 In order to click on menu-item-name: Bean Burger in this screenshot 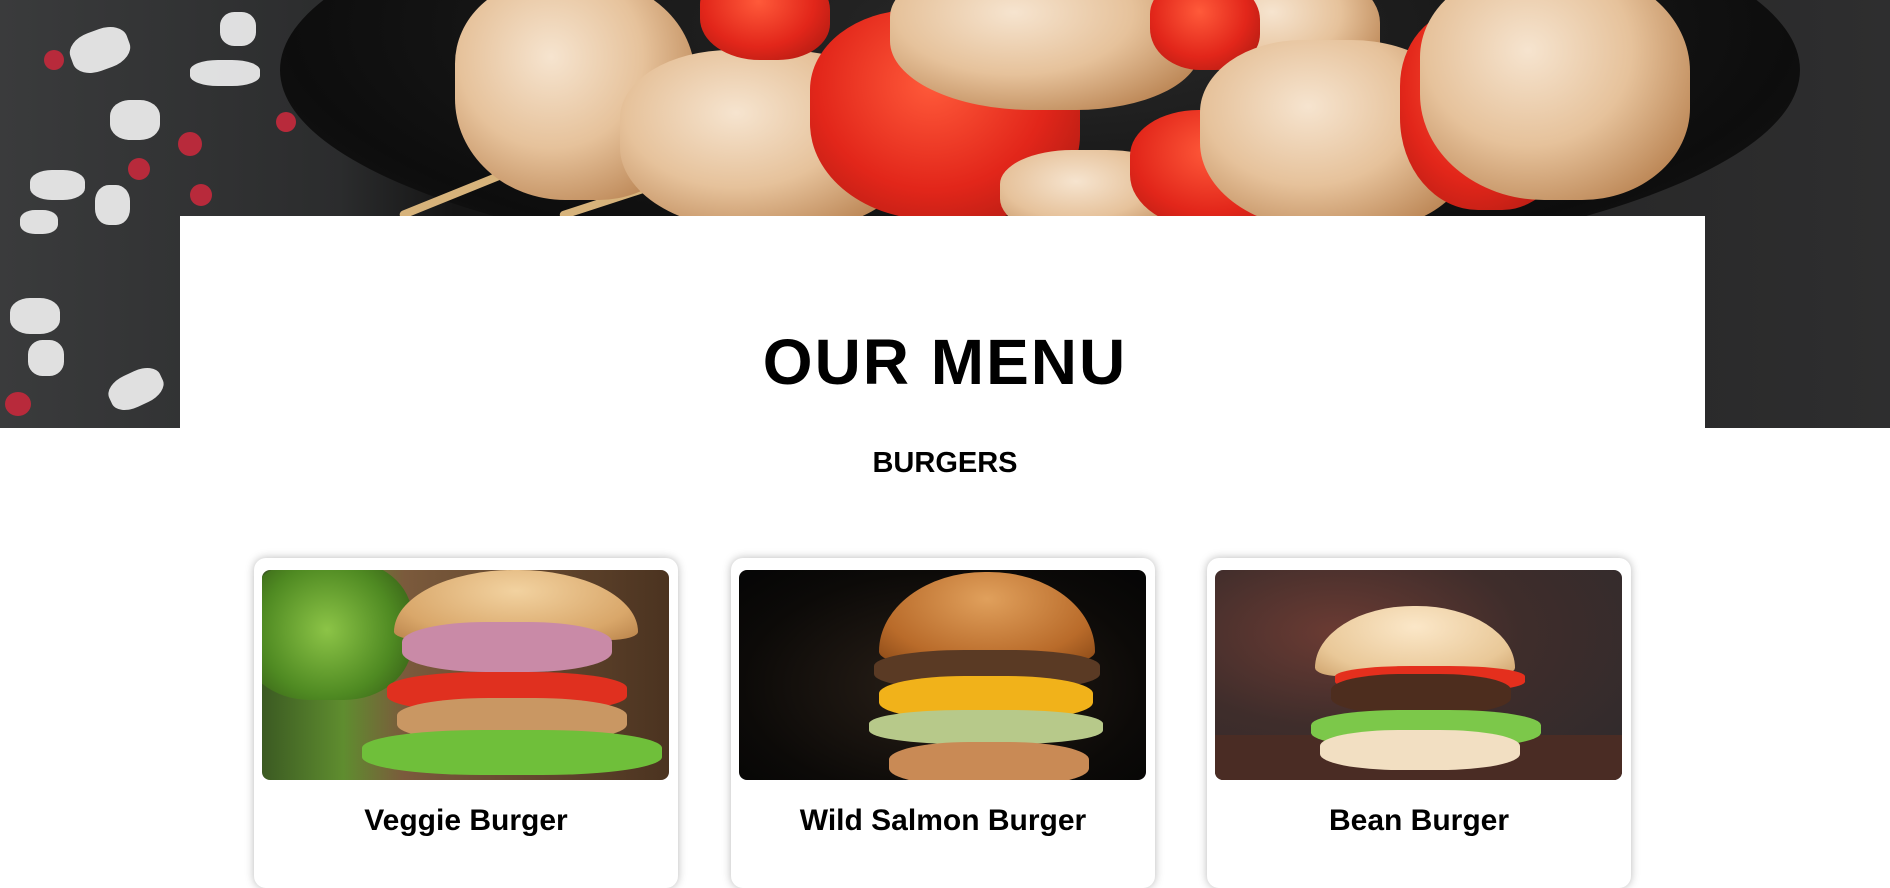, I will do `click(1419, 820)`.